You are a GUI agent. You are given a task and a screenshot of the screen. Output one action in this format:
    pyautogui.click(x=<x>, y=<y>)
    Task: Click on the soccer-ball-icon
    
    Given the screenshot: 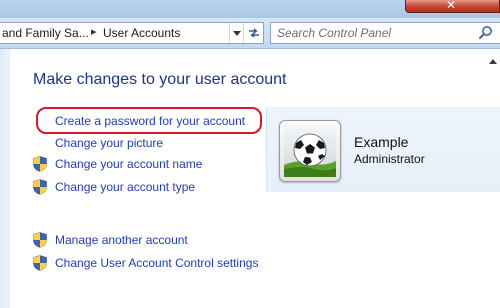 What is the action you would take?
    pyautogui.click(x=310, y=151)
    